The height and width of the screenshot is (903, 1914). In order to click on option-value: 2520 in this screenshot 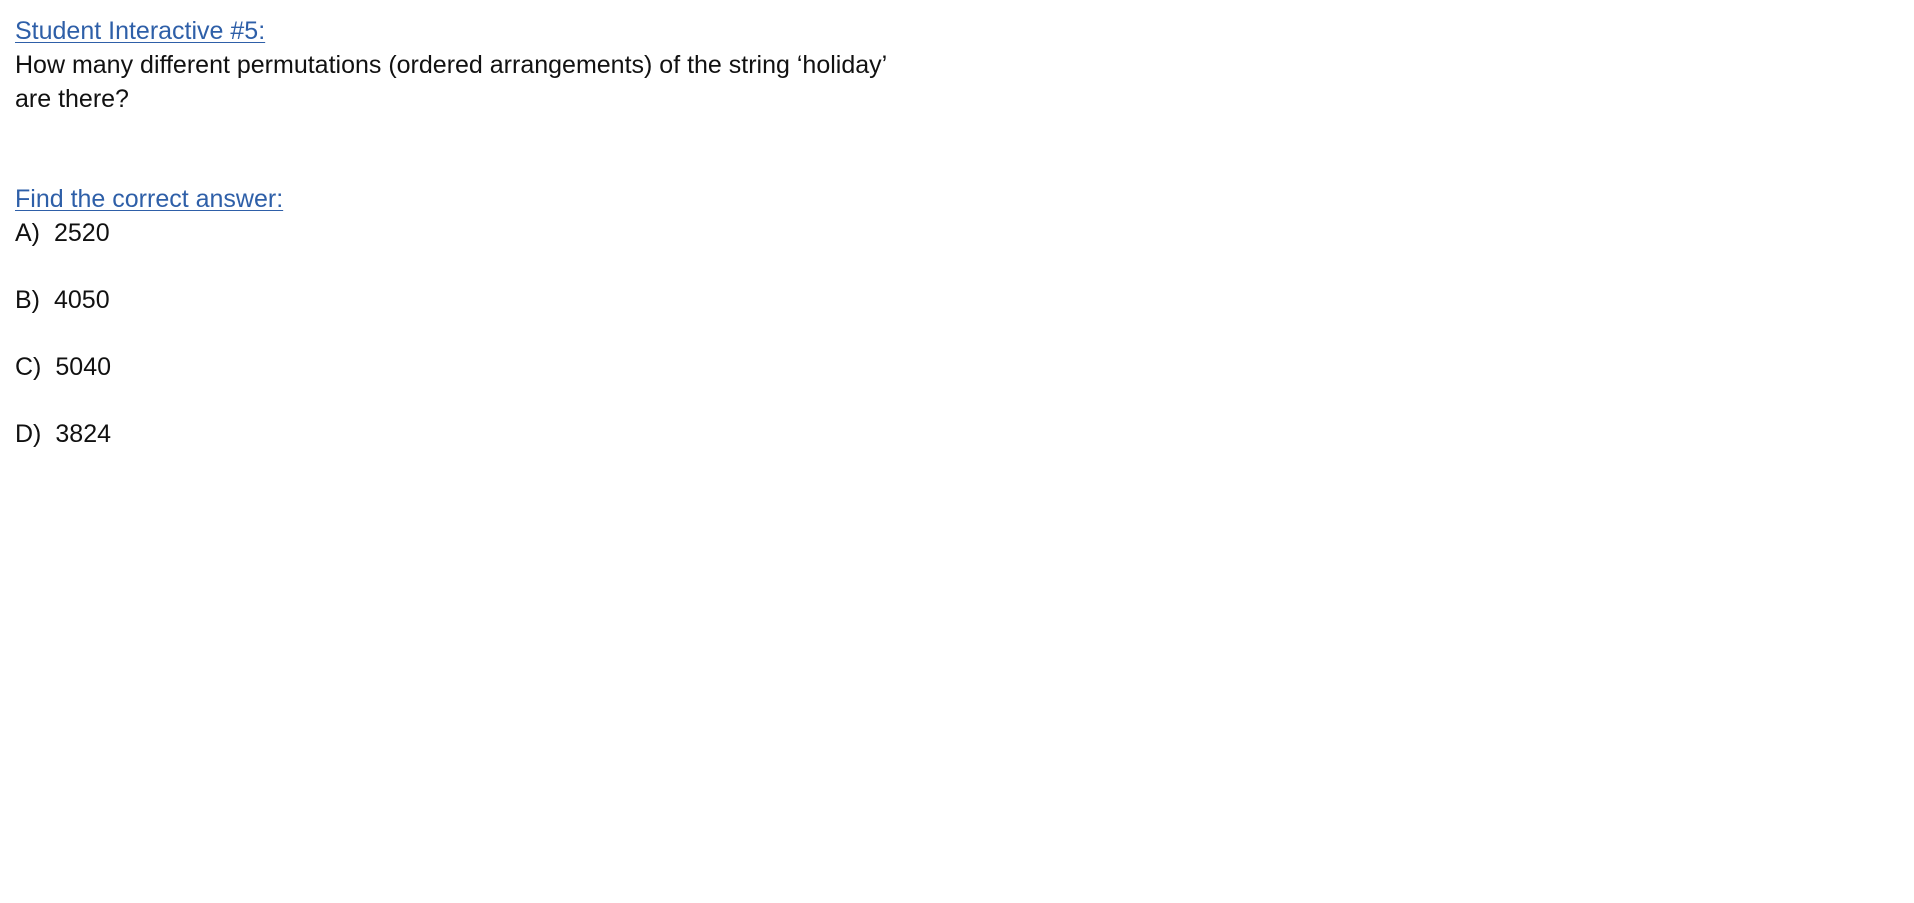, I will do `click(82, 233)`.